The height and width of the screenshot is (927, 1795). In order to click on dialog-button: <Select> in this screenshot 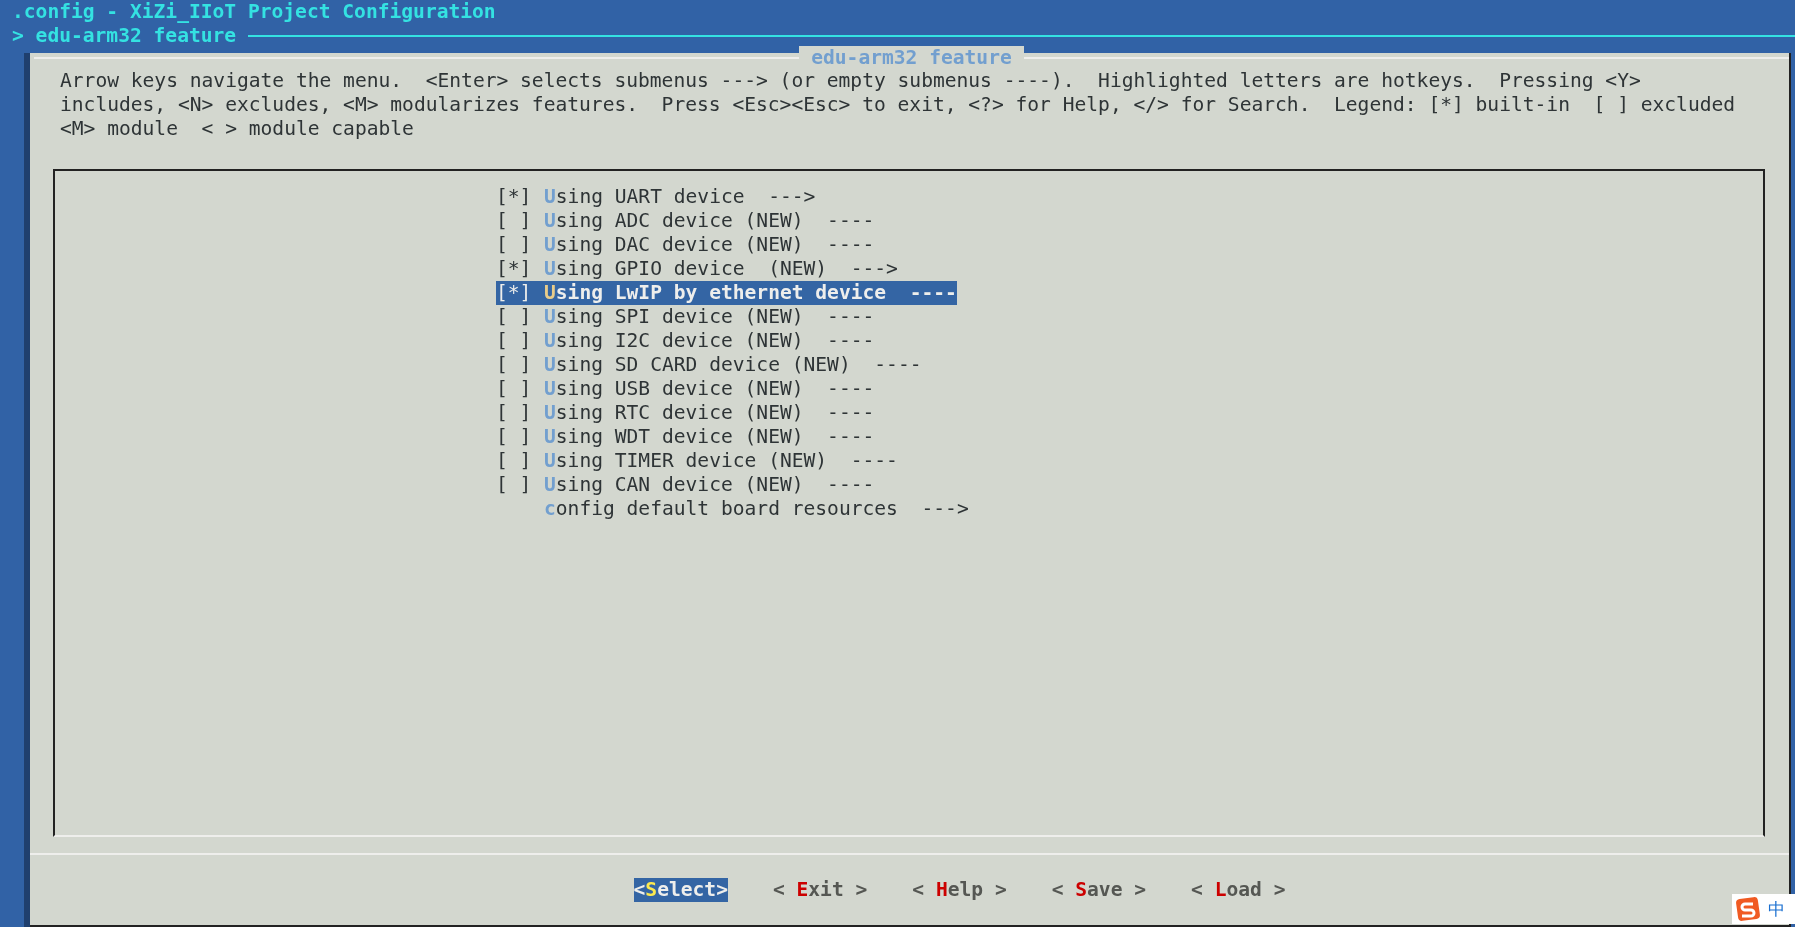, I will do `click(680, 890)`.